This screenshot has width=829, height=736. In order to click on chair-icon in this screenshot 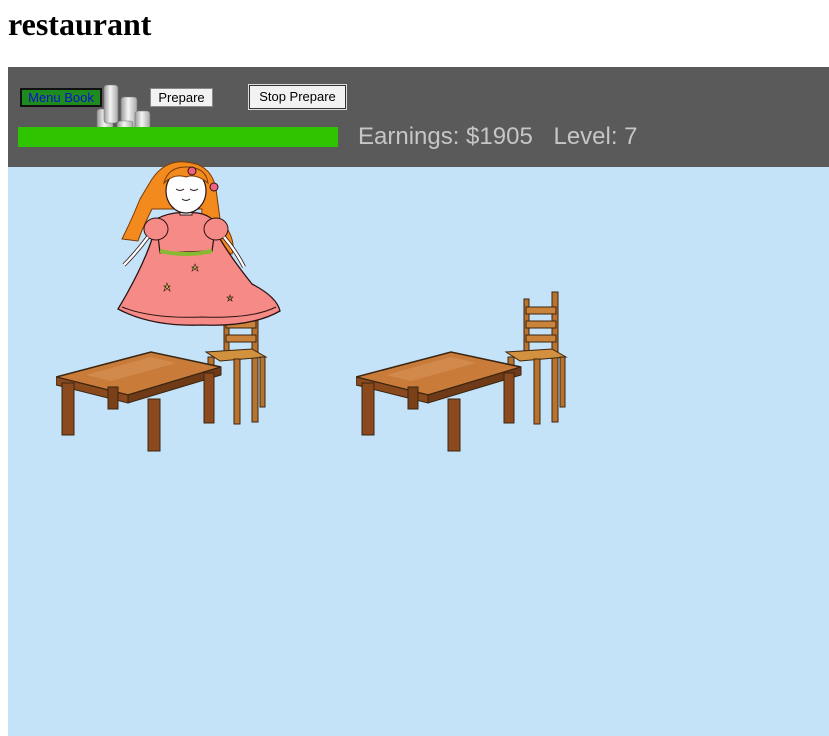, I will do `click(536, 358)`.